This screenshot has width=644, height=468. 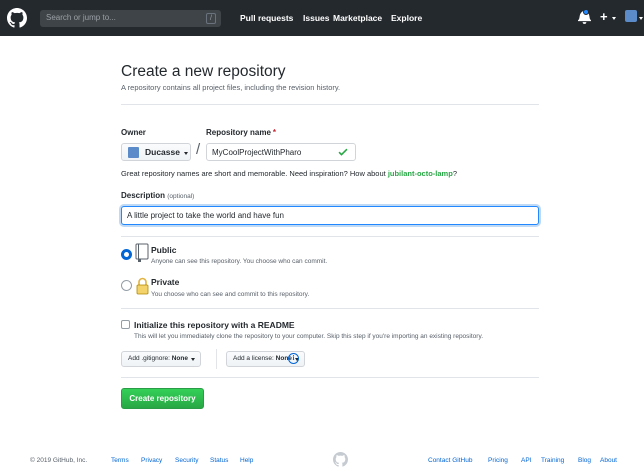 I want to click on private-radio, so click(x=126, y=285).